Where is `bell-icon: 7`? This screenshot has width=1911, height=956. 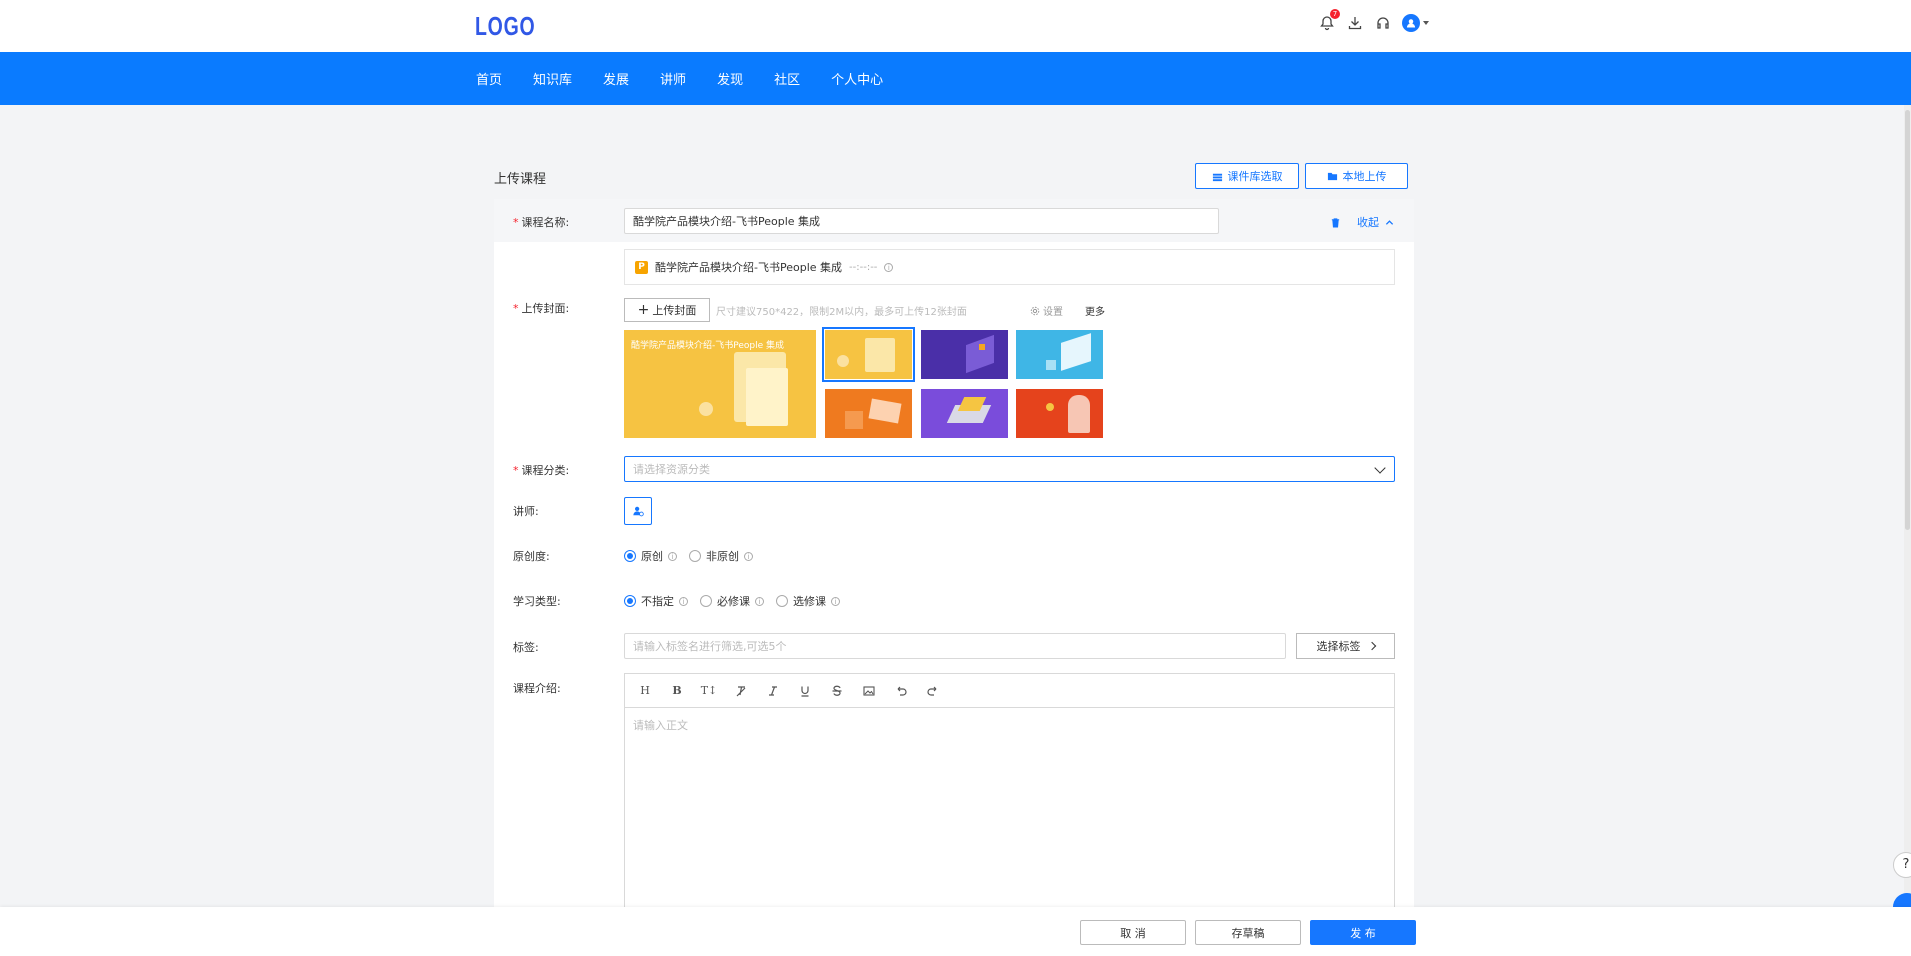
bell-icon: 7 is located at coordinates (1329, 20).